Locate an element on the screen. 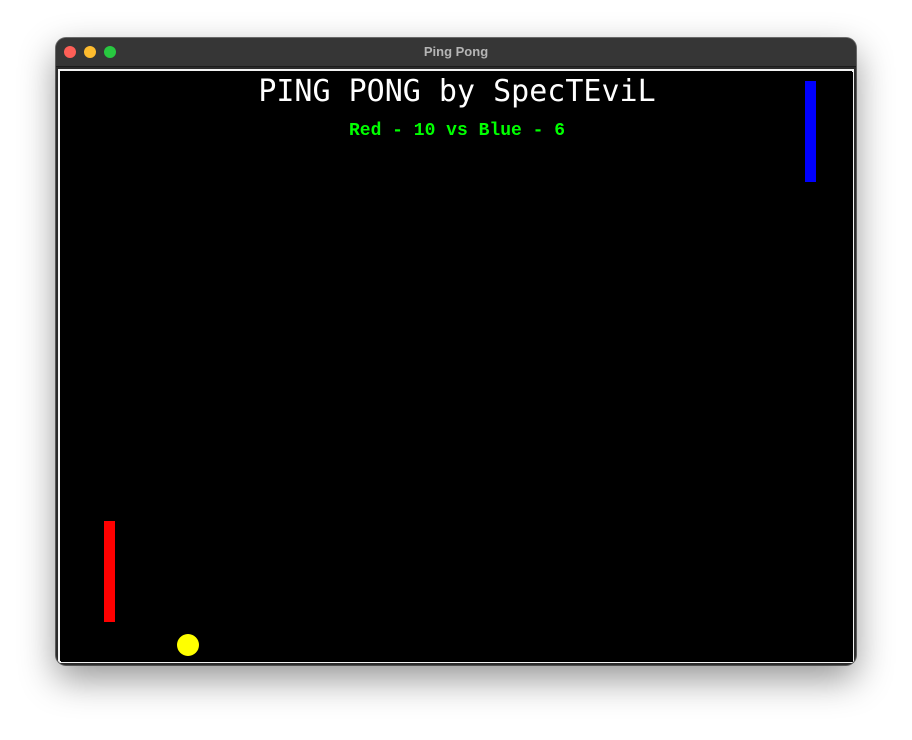 The image size is (912, 740). window-titlebar: Ping Pong is located at coordinates (456, 52).